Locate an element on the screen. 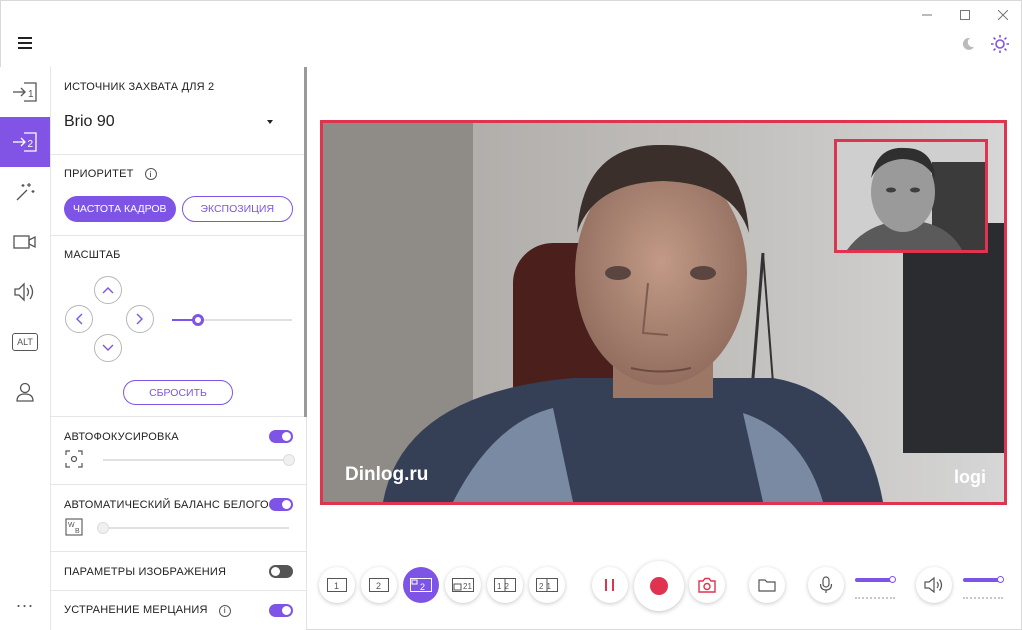  focus-slider-knob is located at coordinates (289, 460).